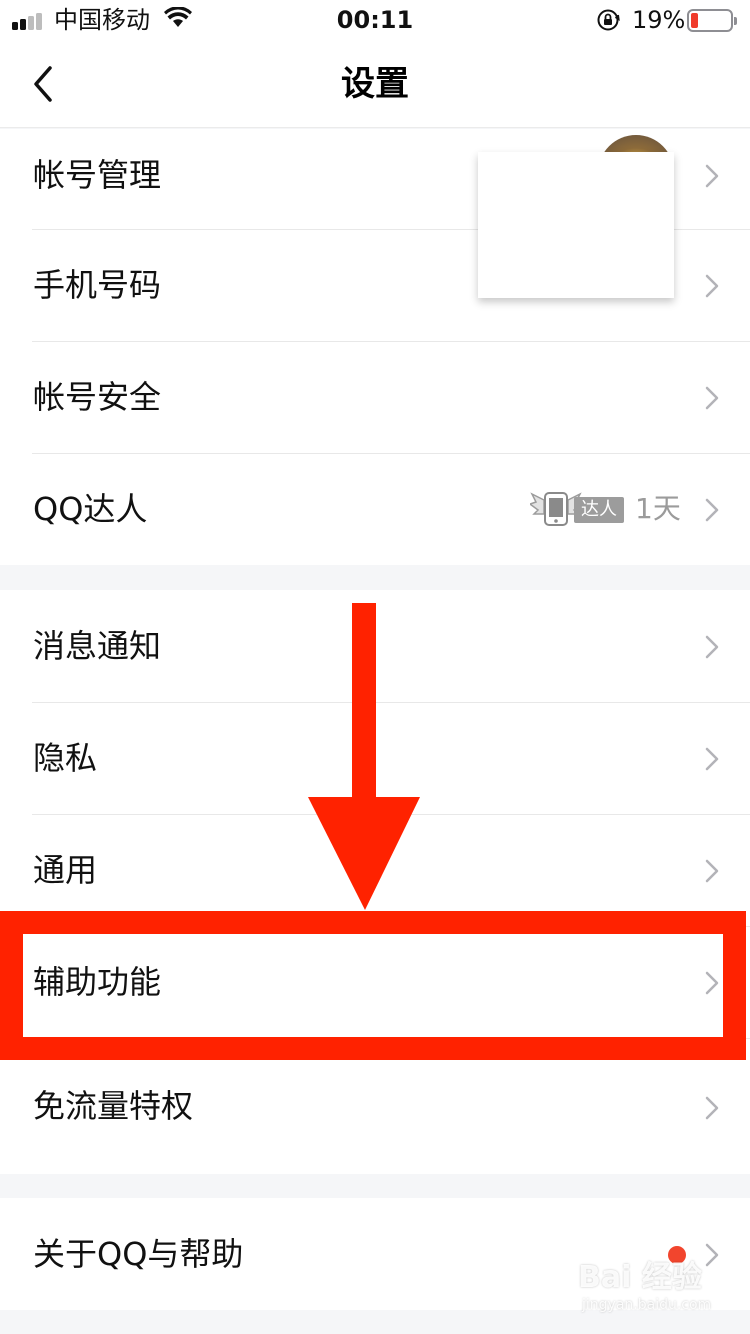  Describe the element at coordinates (599, 510) in the screenshot. I see `talent-badge-label: 达人` at that location.